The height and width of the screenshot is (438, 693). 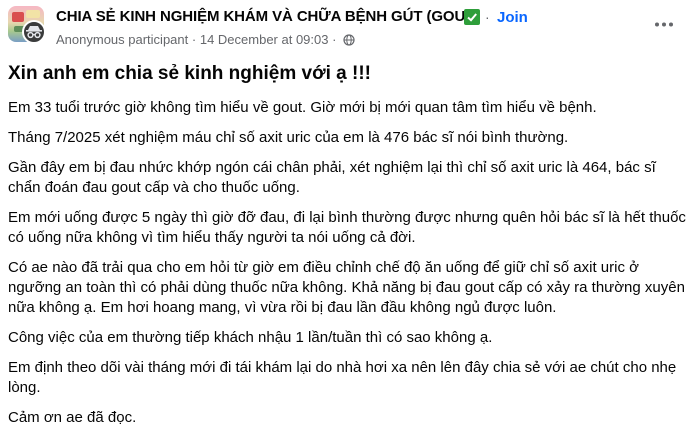 I want to click on more-options-button, so click(x=664, y=25).